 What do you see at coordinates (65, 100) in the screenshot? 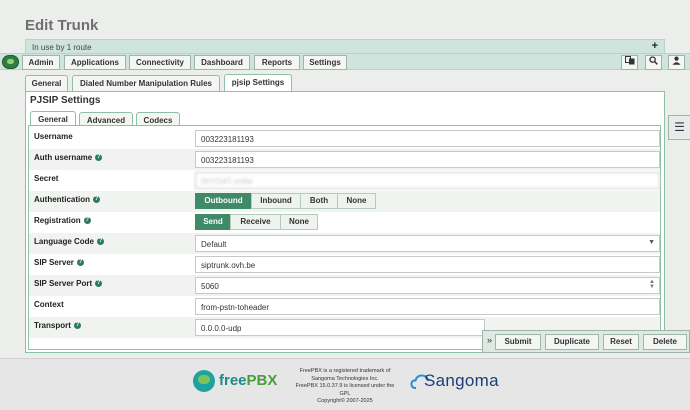
I see `panel-title: PJSIP Settings` at bounding box center [65, 100].